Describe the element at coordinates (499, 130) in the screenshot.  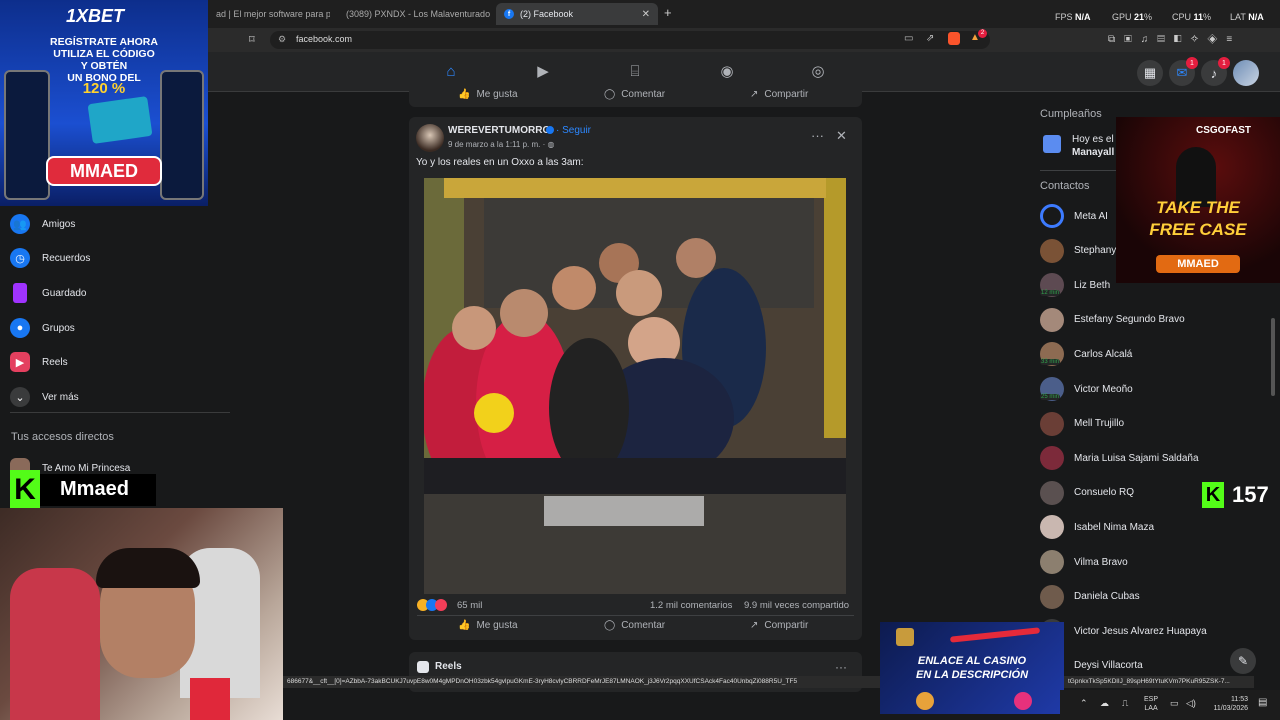
I see `post-author: WEREVERTUMORRO` at that location.